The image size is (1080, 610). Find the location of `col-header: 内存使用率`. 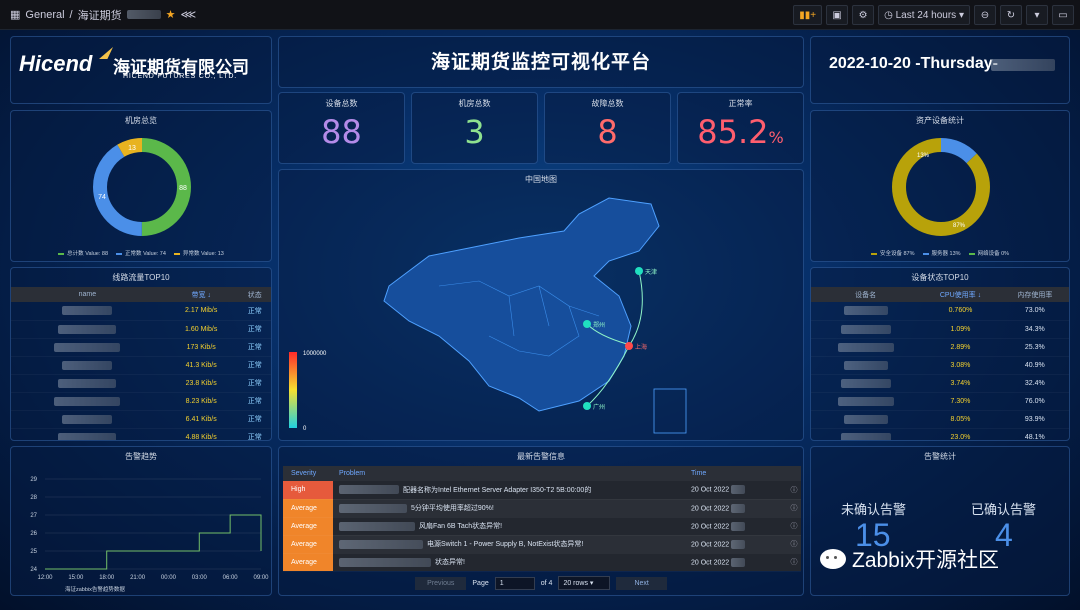

col-header: 内存使用率 is located at coordinates (1034, 294).